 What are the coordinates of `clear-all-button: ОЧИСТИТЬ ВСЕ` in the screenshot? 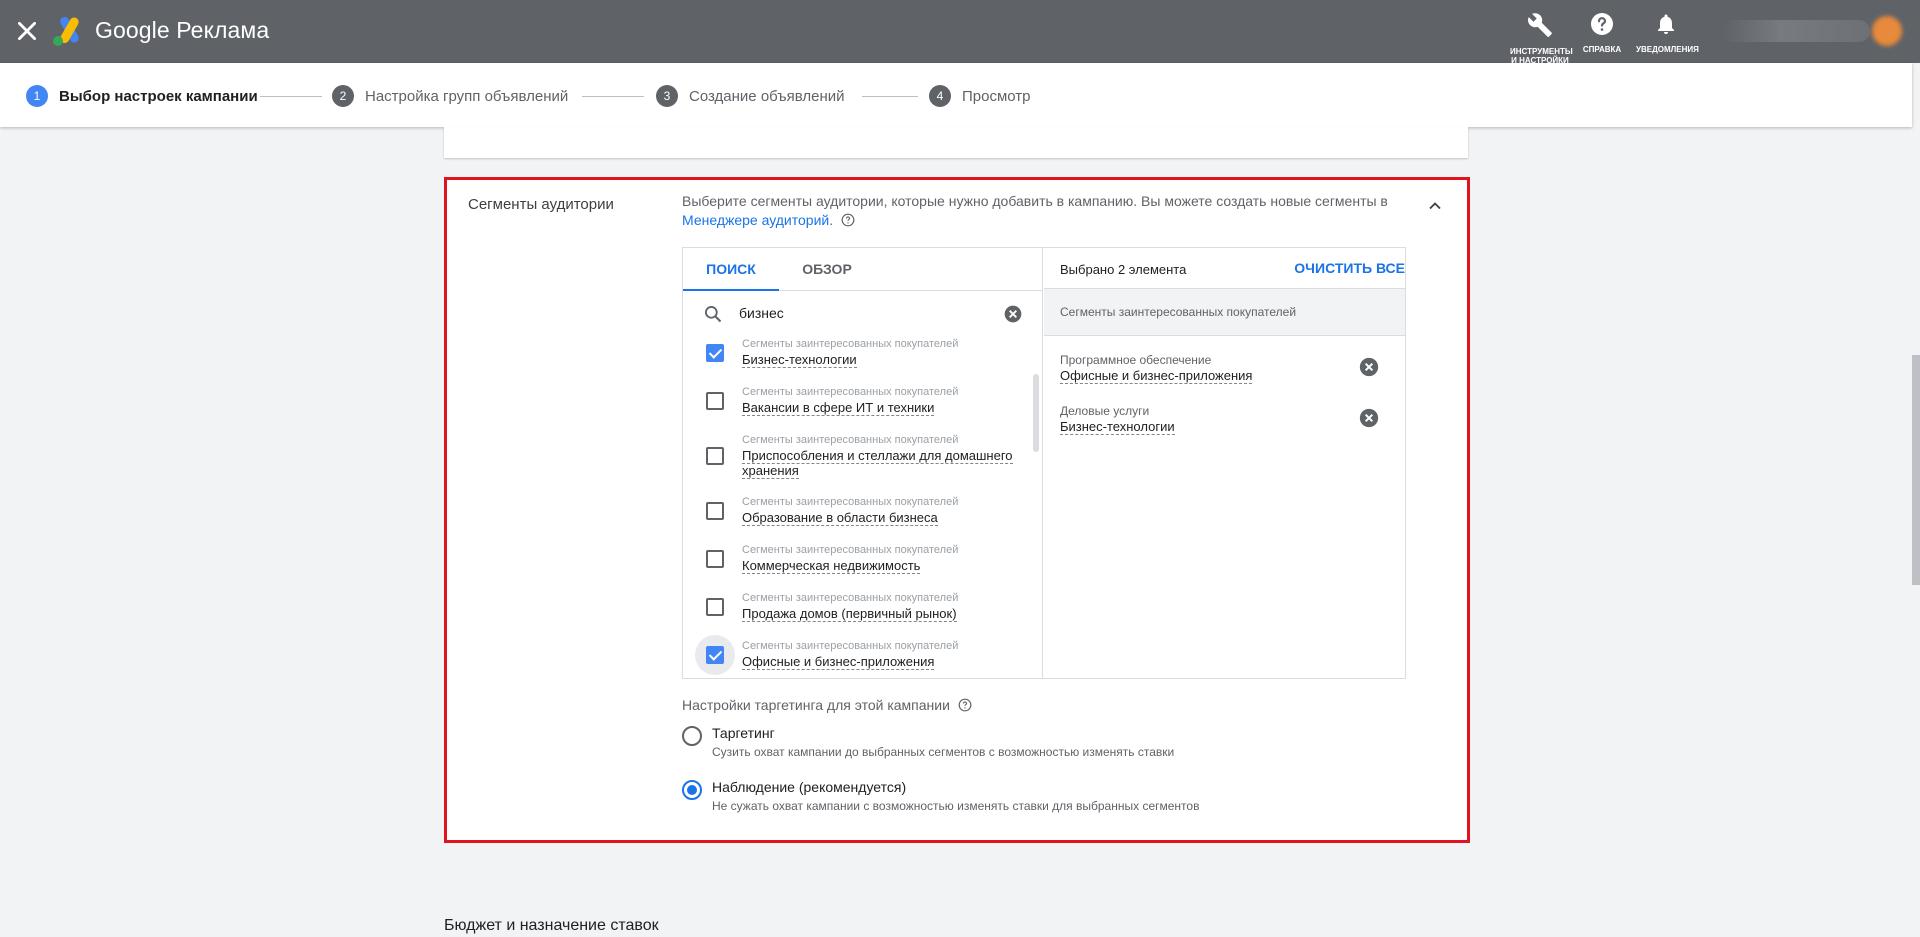 It's located at (1349, 268).